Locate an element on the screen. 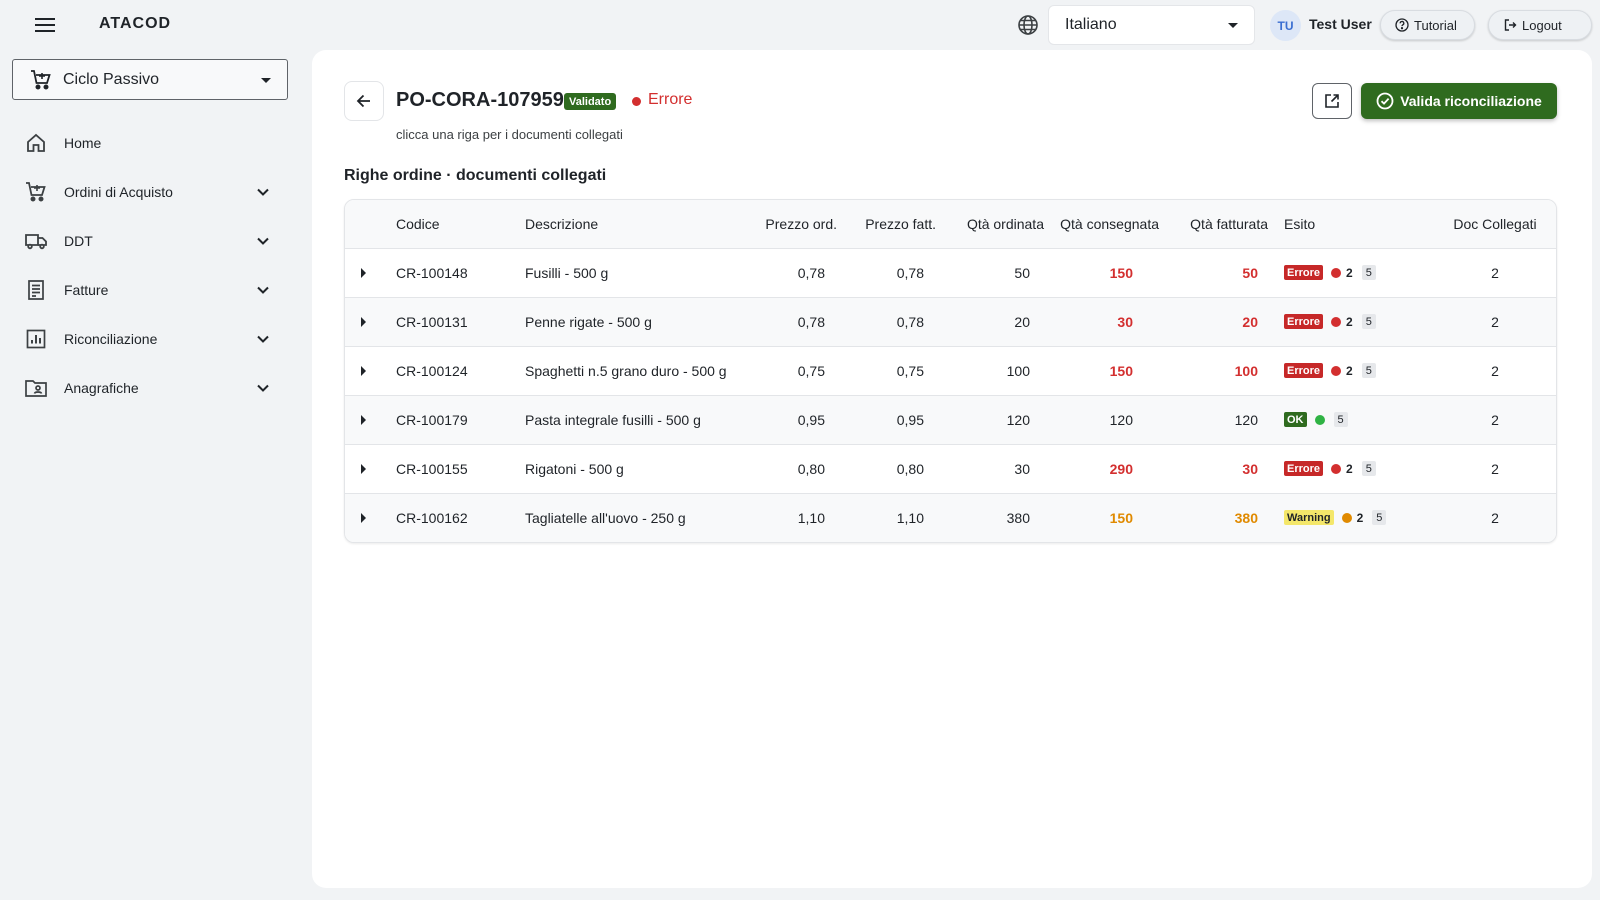 Image resolution: width=1600 pixels, height=900 pixels. header-descrizione: Descrizione is located at coordinates (627, 224).